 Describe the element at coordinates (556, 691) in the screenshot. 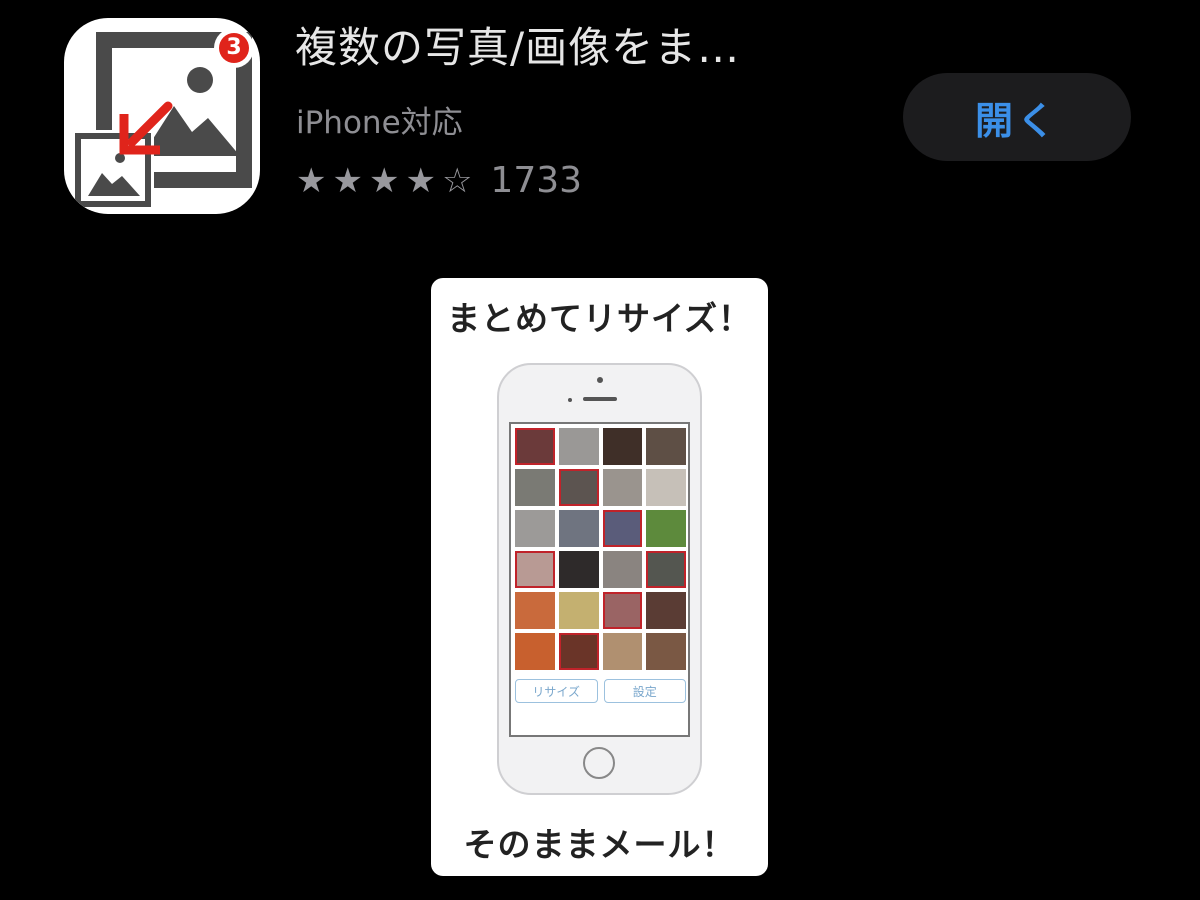

I see `resize-button: リサイズ` at that location.